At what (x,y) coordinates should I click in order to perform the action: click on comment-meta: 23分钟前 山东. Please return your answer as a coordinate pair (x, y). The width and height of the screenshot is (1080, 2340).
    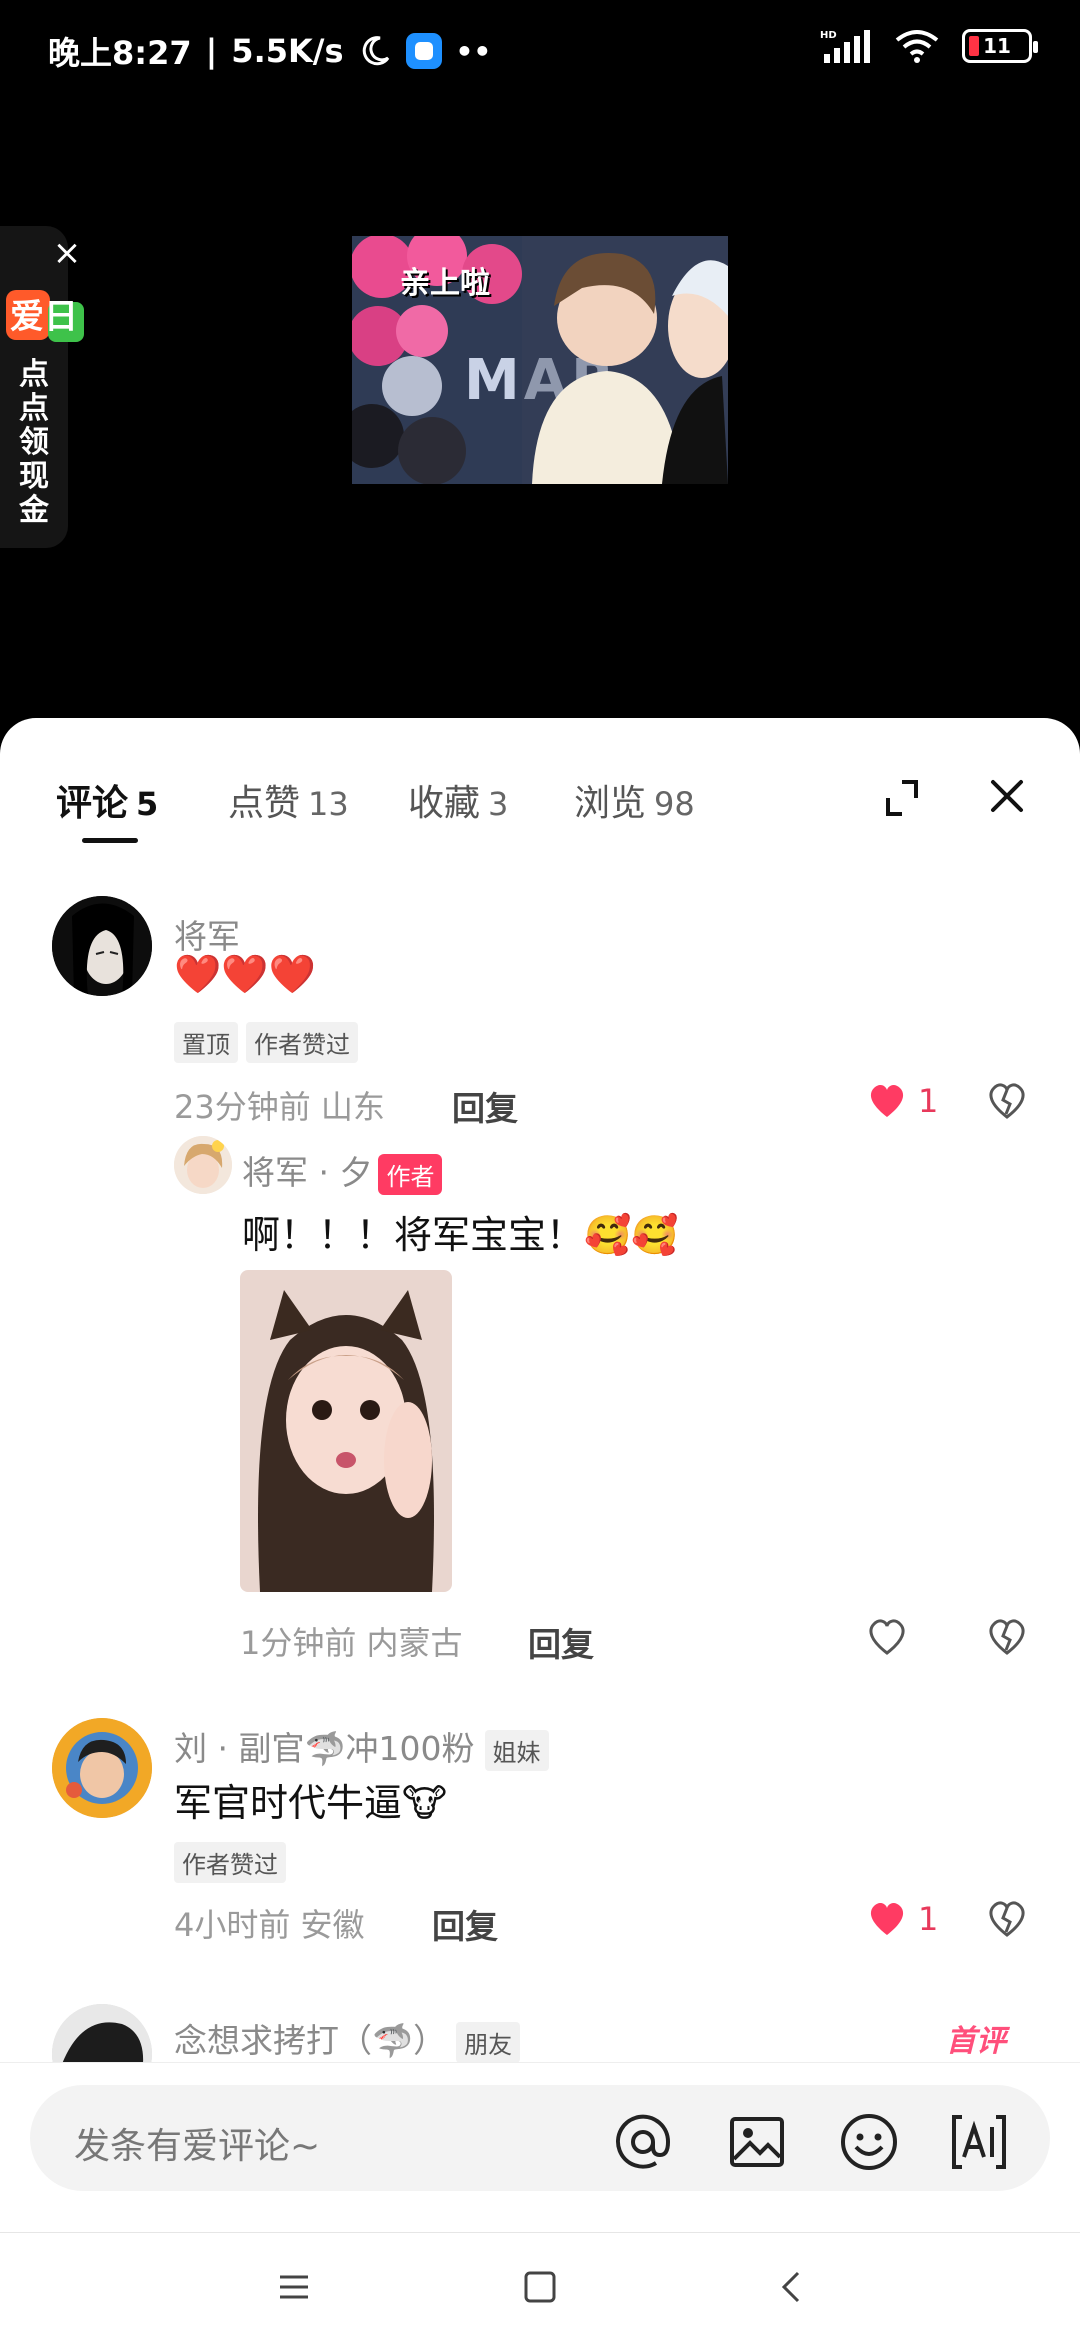
    Looking at the image, I should click on (279, 1107).